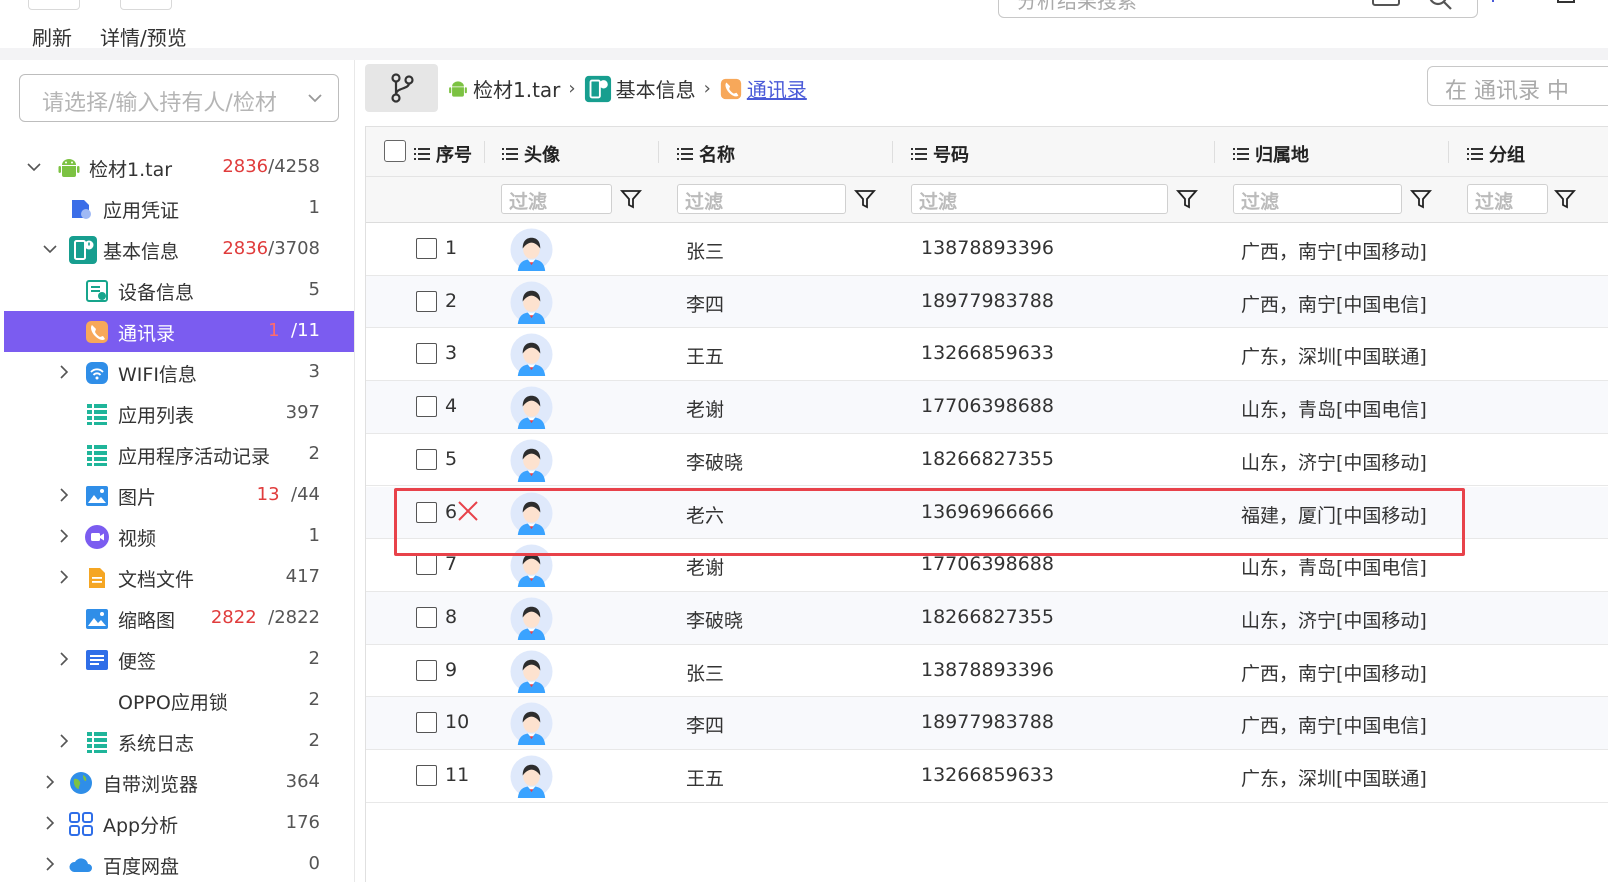 Image resolution: width=1608 pixels, height=882 pixels. I want to click on tree-item-app-activity: 应用程序活动记录 2, so click(179, 454).